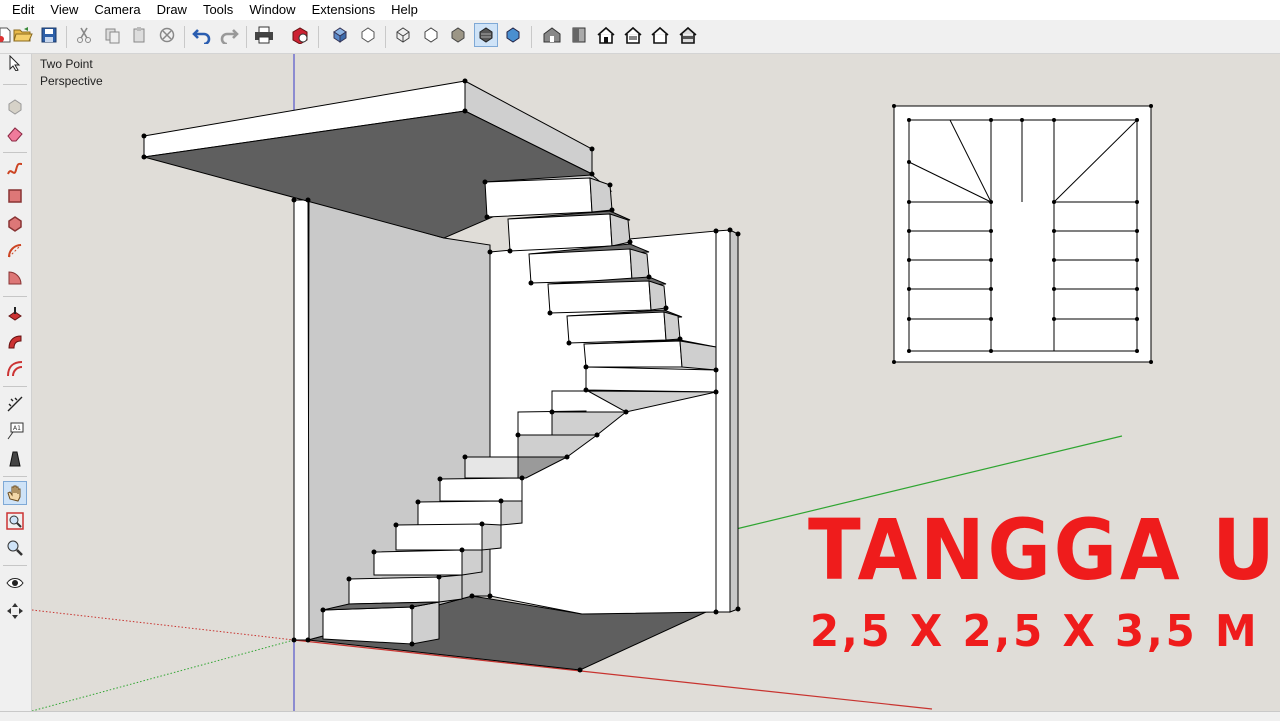 Image resolution: width=1280 pixels, height=721 pixels. Describe the element at coordinates (15, 278) in the screenshot. I see `pie-icon` at that location.